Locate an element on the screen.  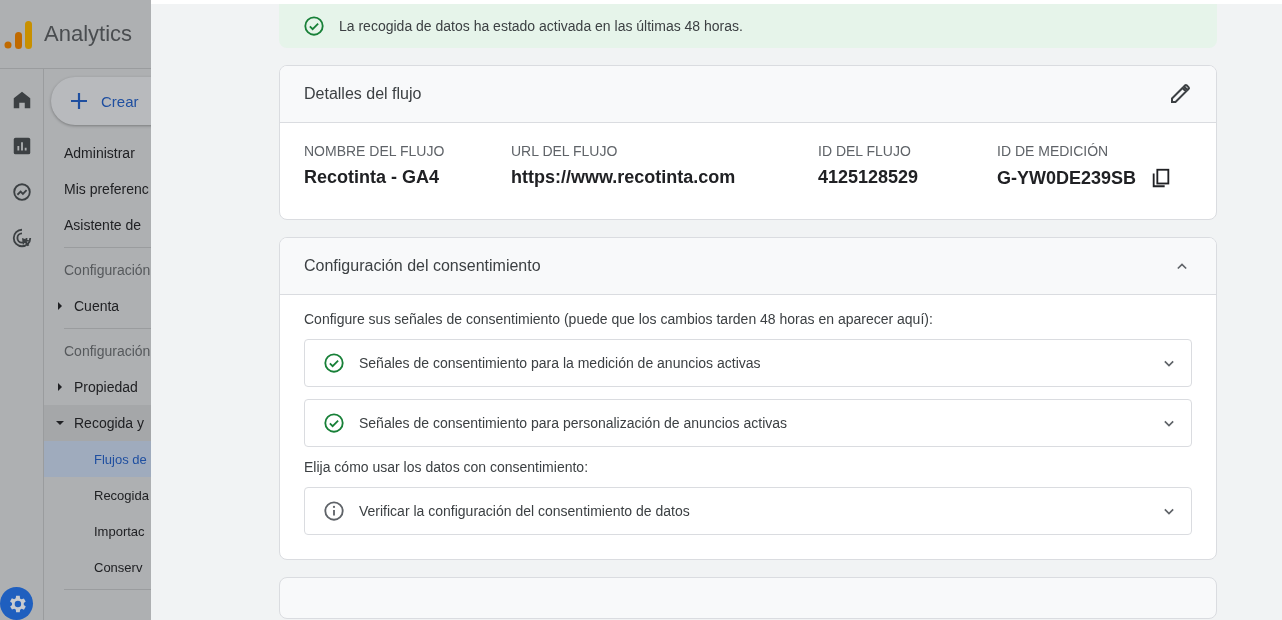
field-label: NOMBRE DEL FLUJO is located at coordinates (375, 151).